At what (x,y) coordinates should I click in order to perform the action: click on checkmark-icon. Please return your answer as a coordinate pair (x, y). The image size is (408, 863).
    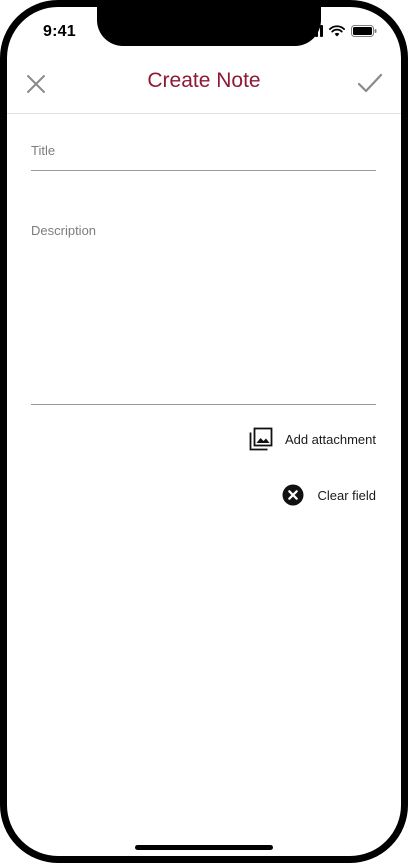
    Looking at the image, I should click on (370, 83).